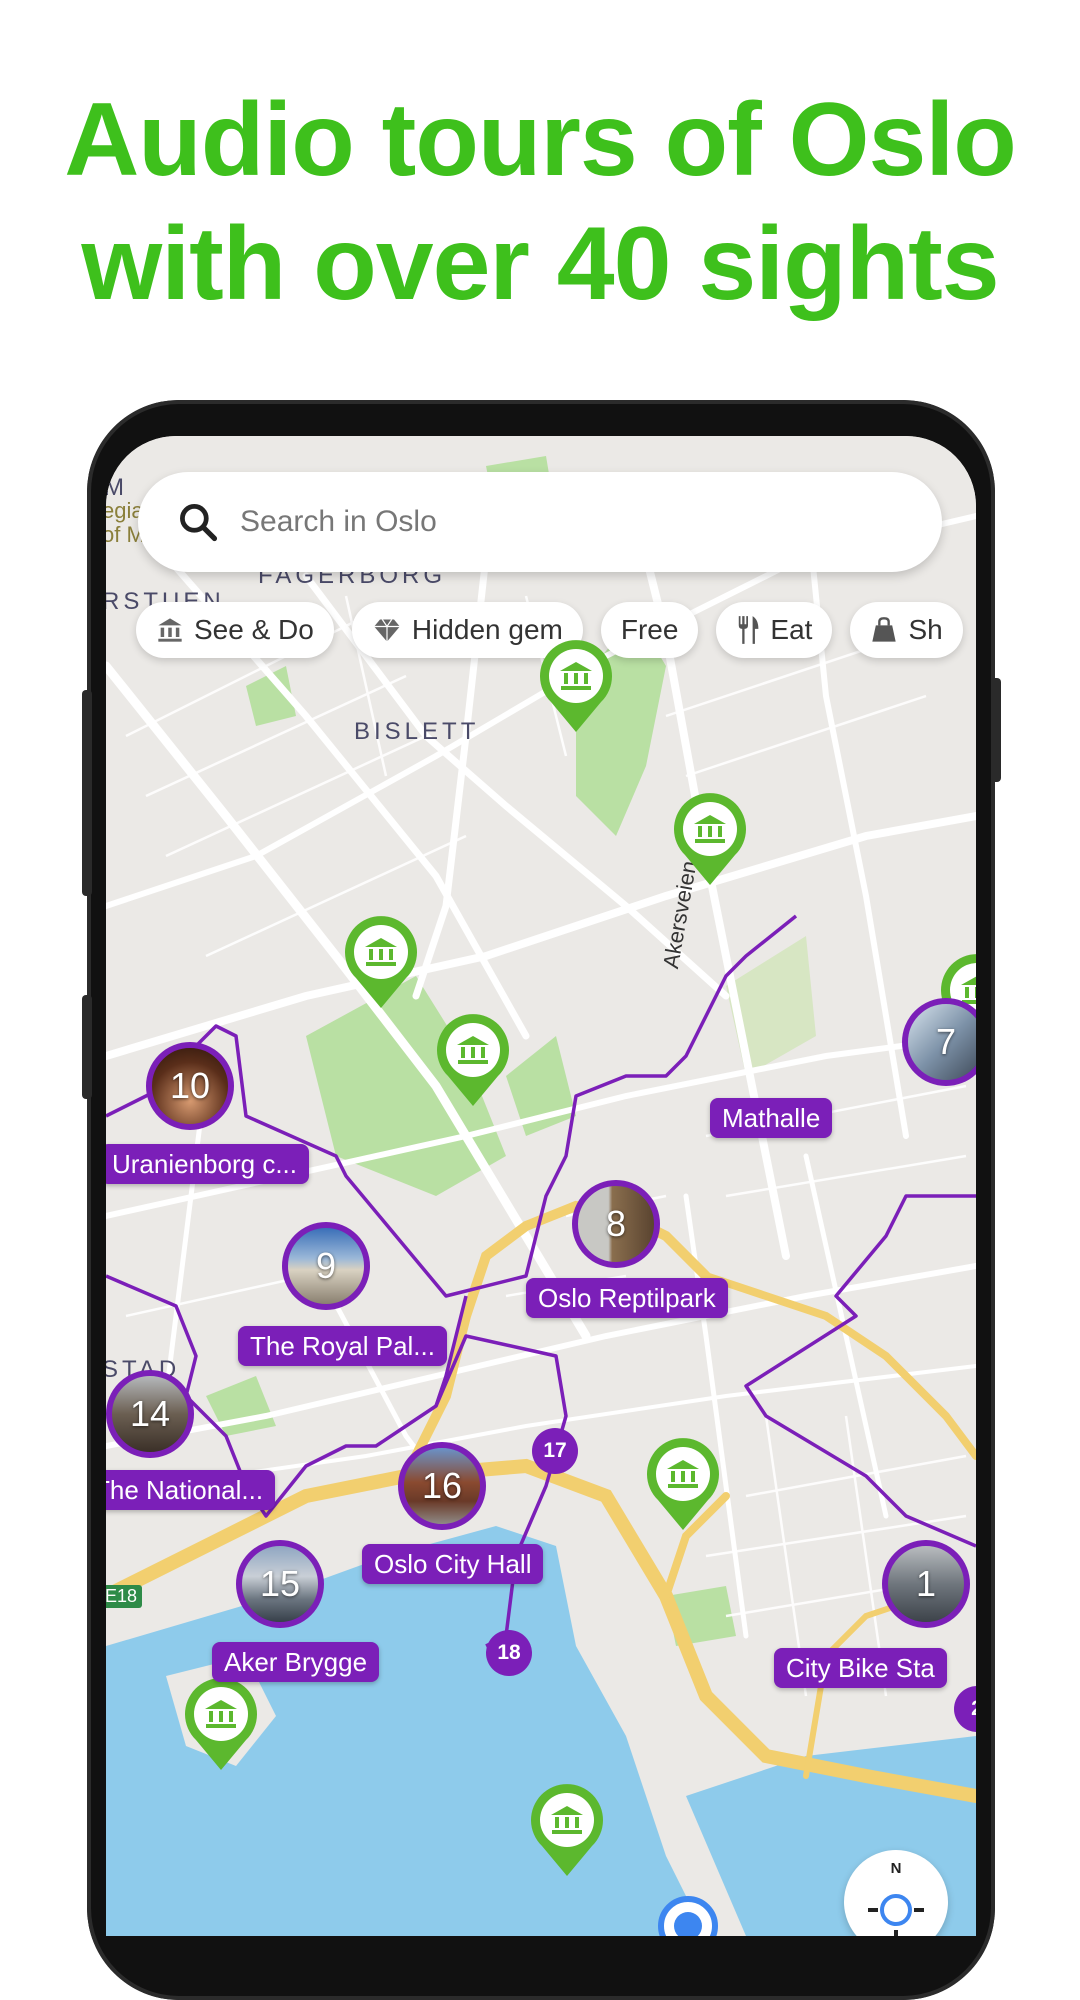  Describe the element at coordinates (555, 1451) in the screenshot. I see `tour-stop-17: 17` at that location.